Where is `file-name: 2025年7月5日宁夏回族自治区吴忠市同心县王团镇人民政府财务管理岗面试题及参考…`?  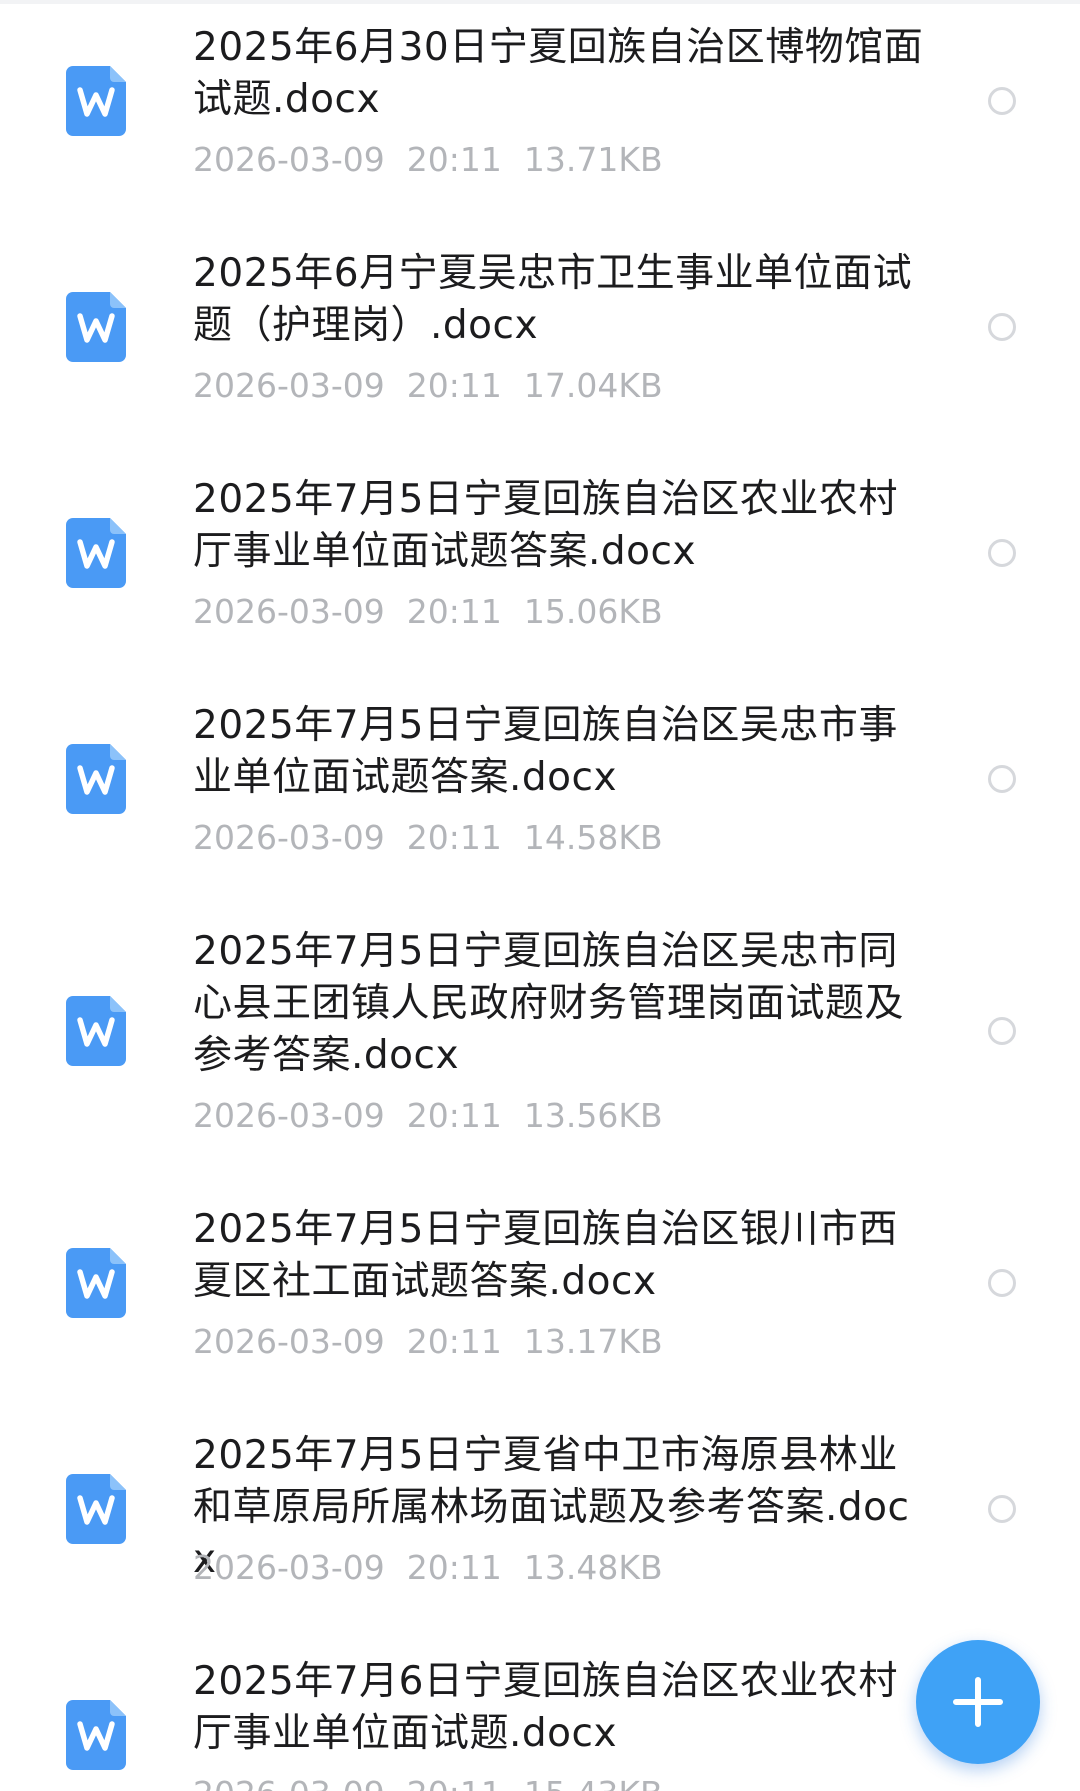
file-name: 2025年7月5日宁夏回族自治区吴忠市同心县王团镇人民政府财务管理岗面试题及参考… is located at coordinates (549, 1003).